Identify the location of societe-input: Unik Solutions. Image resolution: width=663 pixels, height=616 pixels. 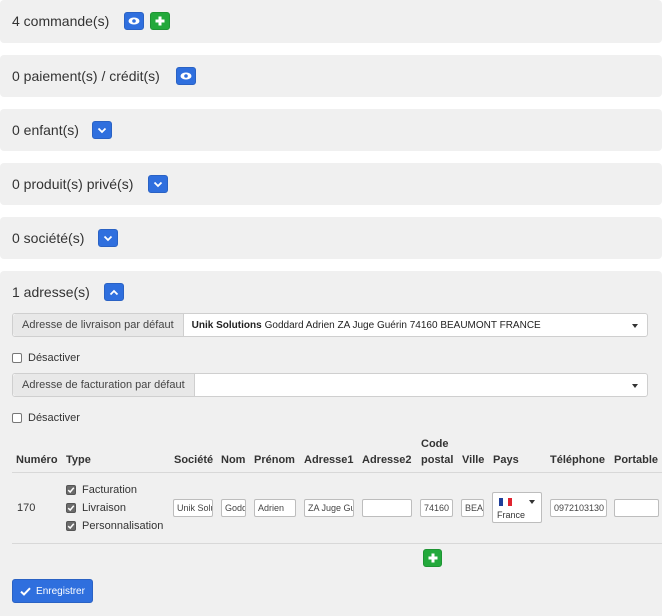
(193, 508).